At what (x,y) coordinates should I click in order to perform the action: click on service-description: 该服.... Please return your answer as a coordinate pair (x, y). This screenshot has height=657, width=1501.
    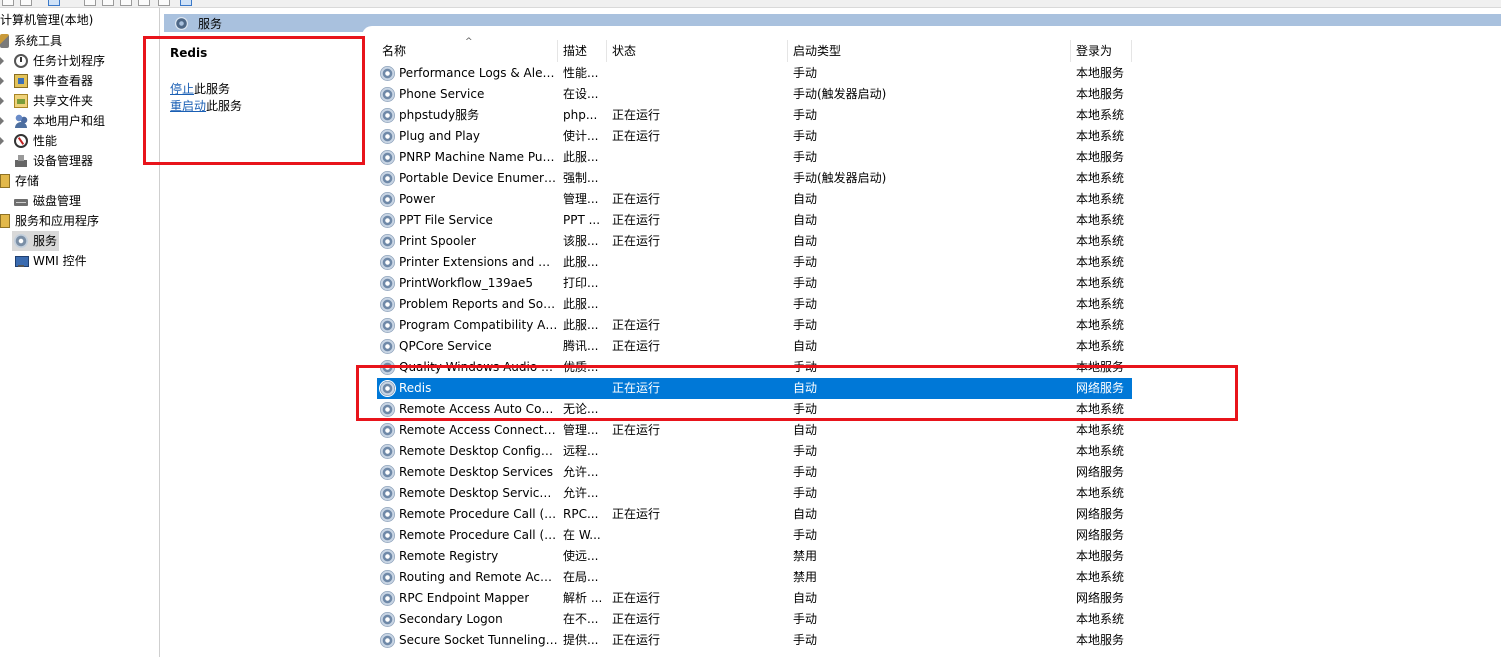
    Looking at the image, I should click on (581, 241).